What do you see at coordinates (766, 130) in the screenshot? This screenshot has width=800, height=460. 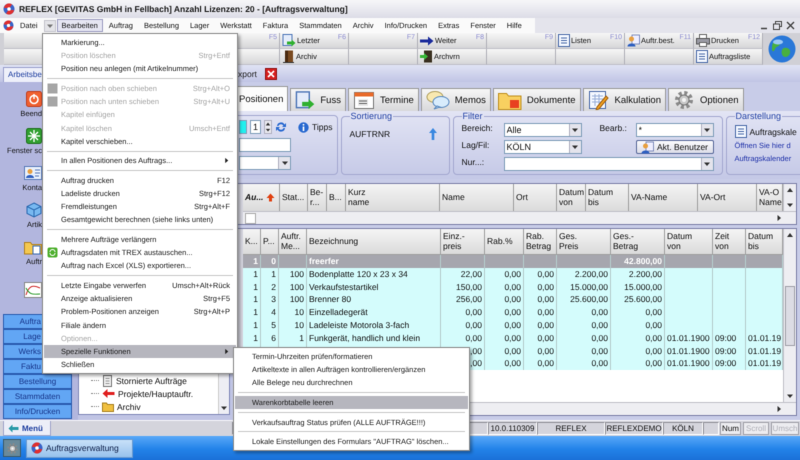 I see `calendar-button: Auftragskale` at bounding box center [766, 130].